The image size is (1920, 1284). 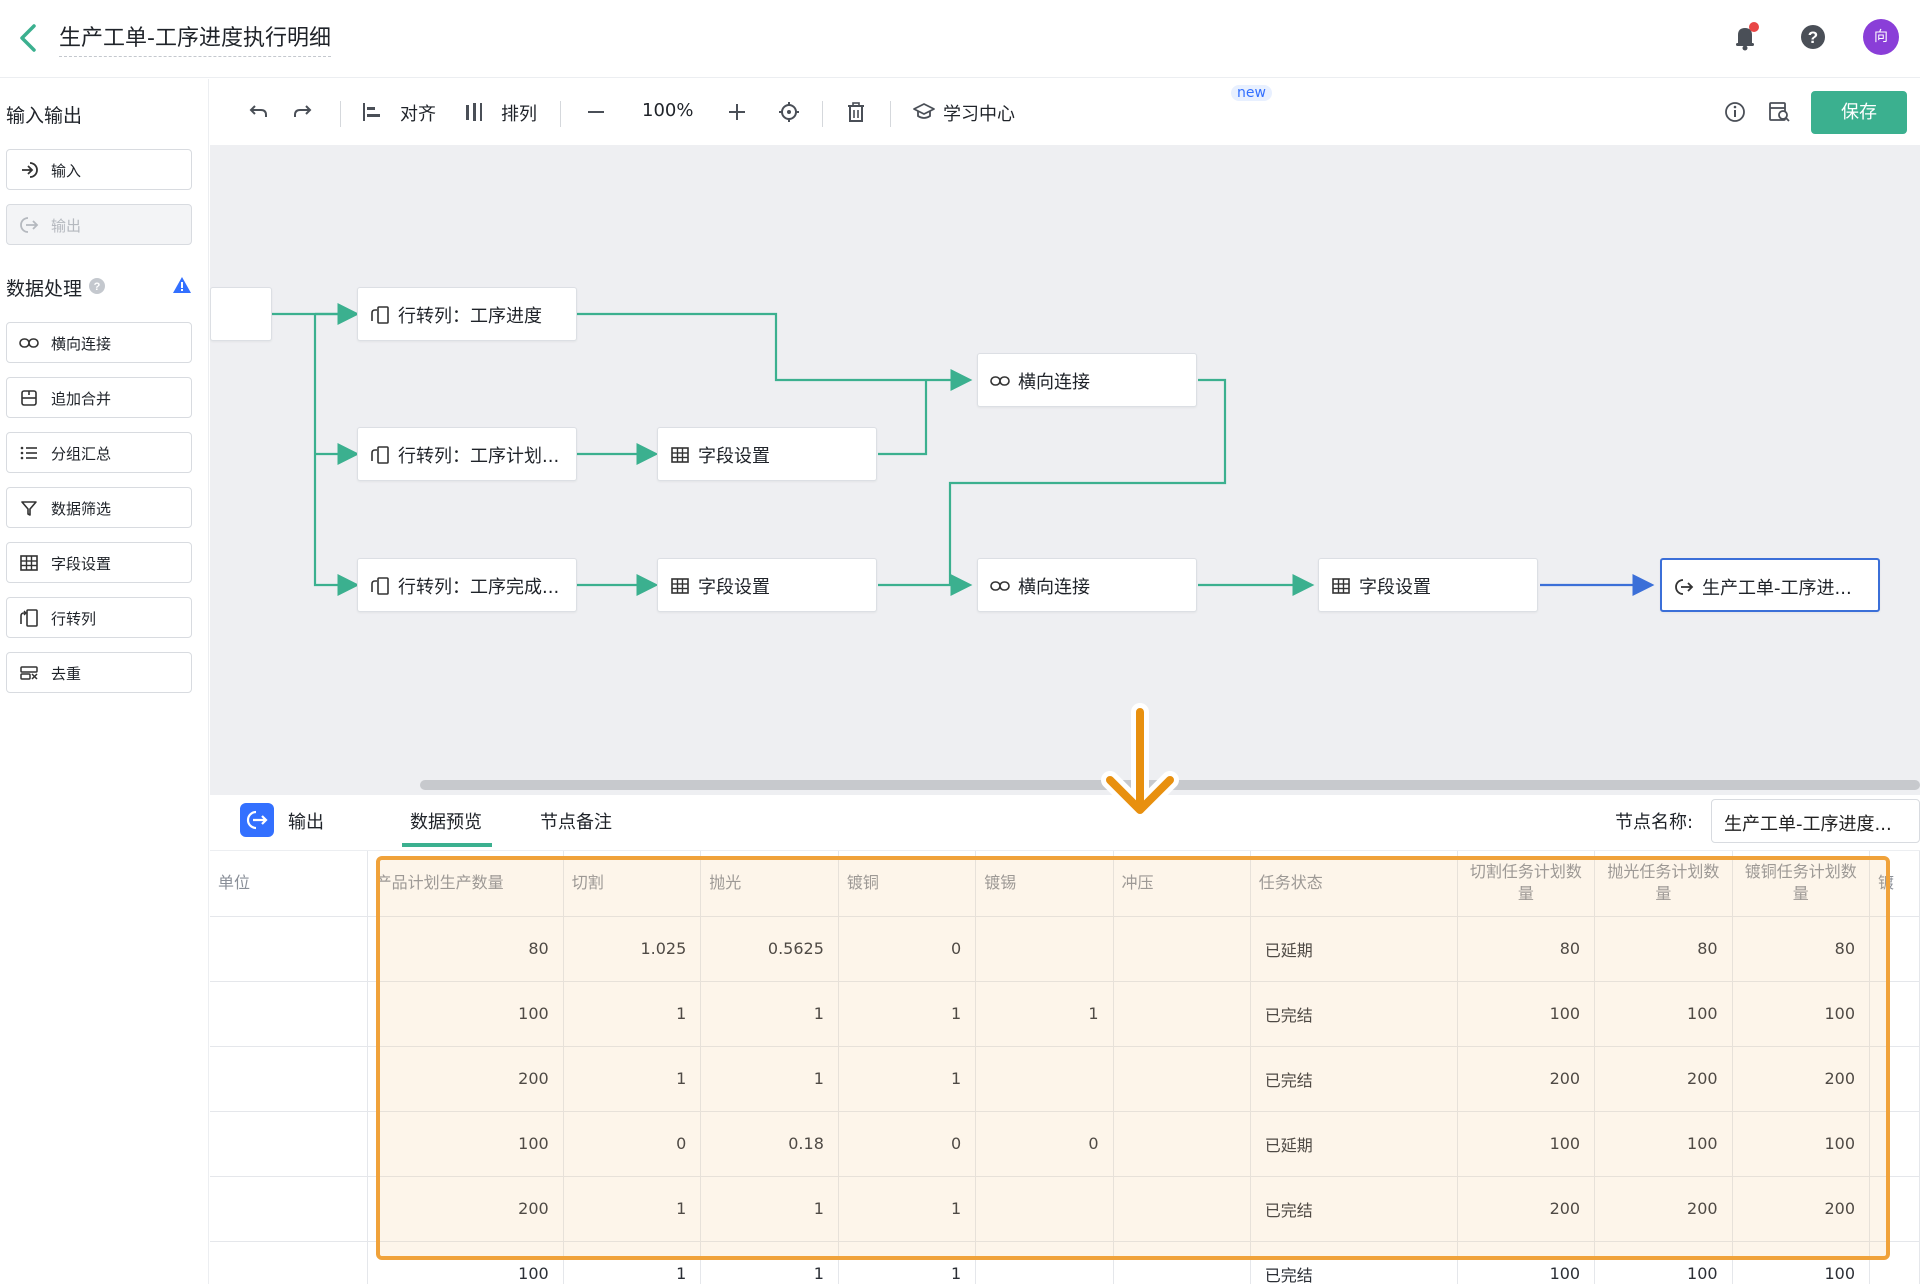 I want to click on align-button: 对齐, so click(x=418, y=113).